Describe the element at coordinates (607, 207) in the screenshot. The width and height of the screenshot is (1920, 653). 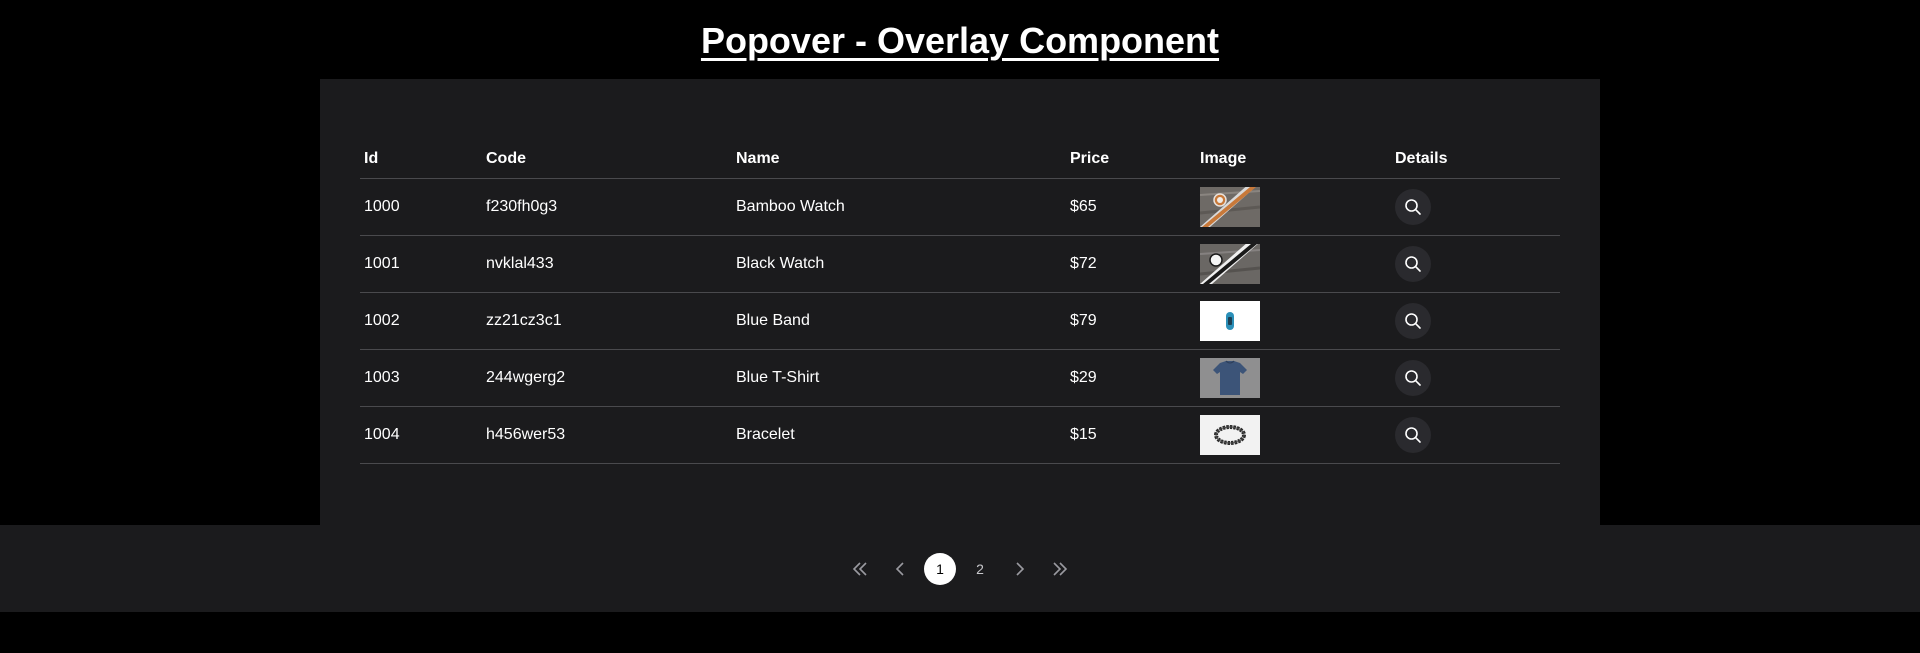
I see `cell-code: f230fh0g3` at that location.